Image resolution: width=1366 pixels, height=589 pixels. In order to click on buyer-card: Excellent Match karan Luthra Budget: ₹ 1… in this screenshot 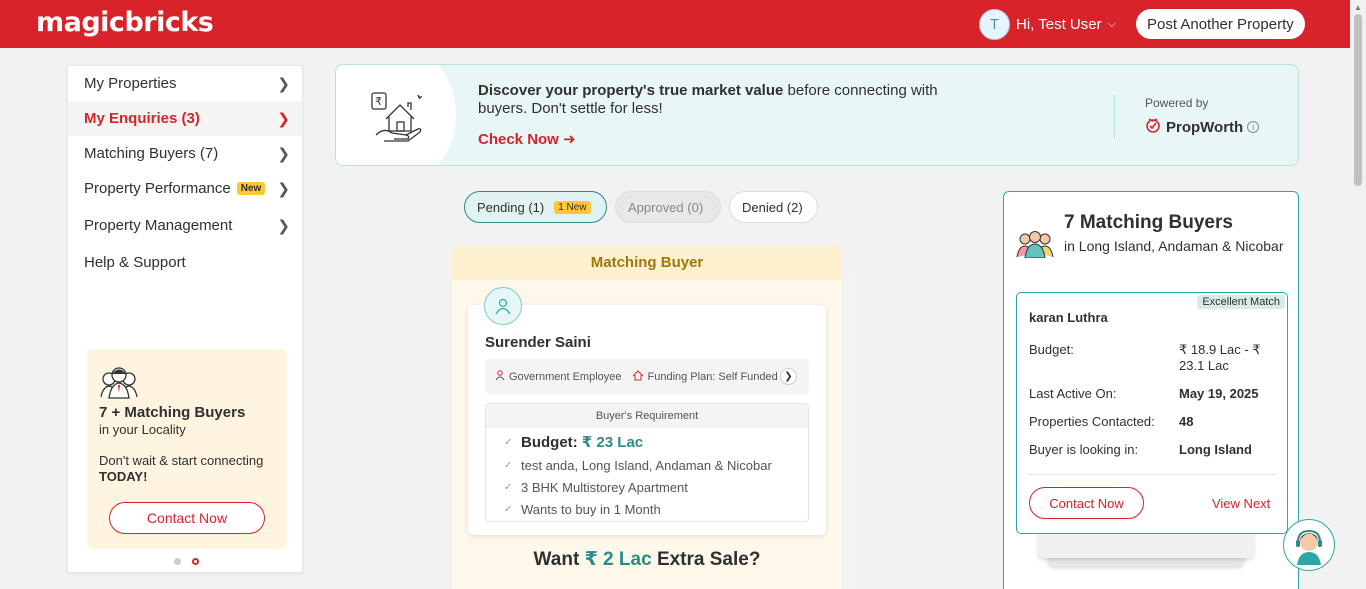, I will do `click(1152, 413)`.